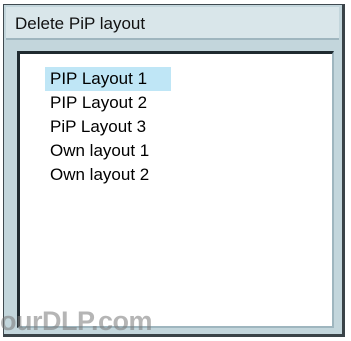 This screenshot has height=341, width=351. I want to click on layout-list-item: PIP Layout 2, so click(108, 103).